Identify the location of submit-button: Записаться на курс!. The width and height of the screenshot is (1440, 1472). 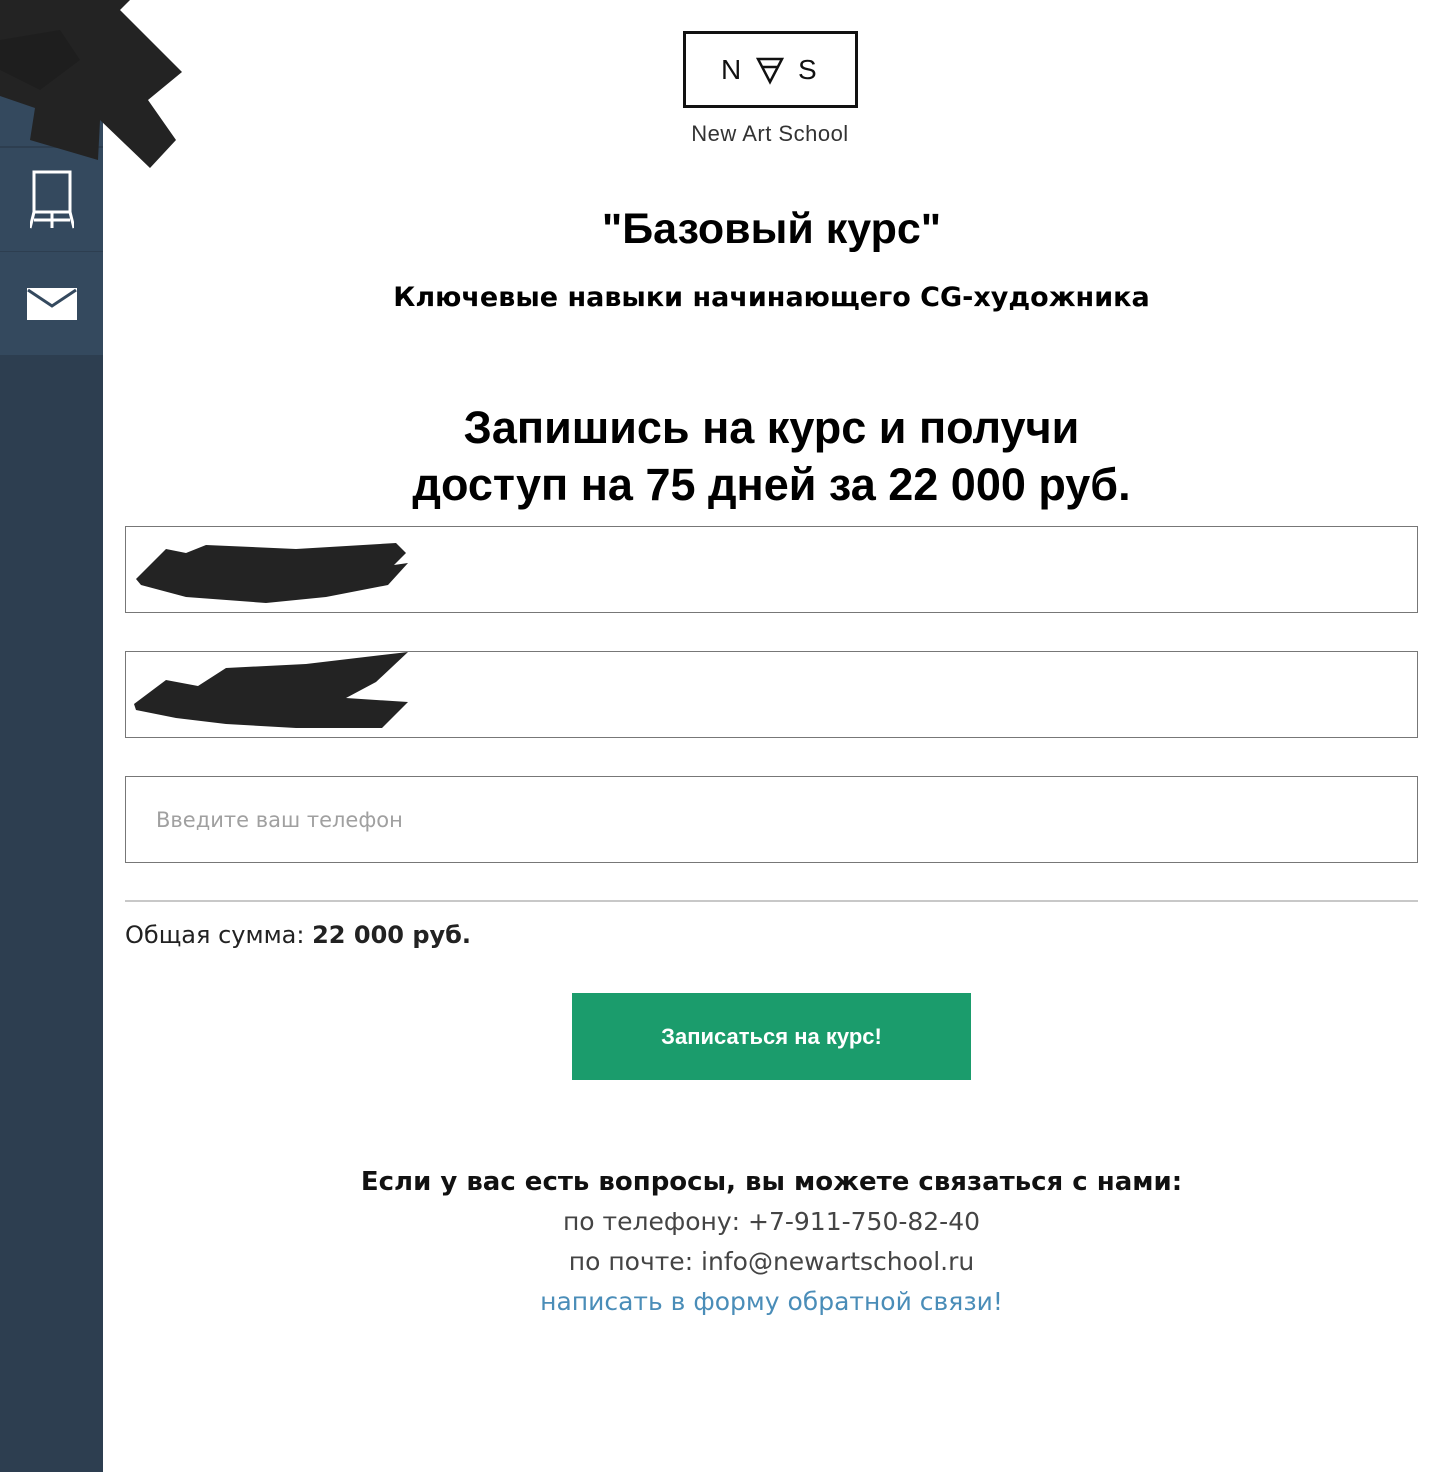
(771, 1036).